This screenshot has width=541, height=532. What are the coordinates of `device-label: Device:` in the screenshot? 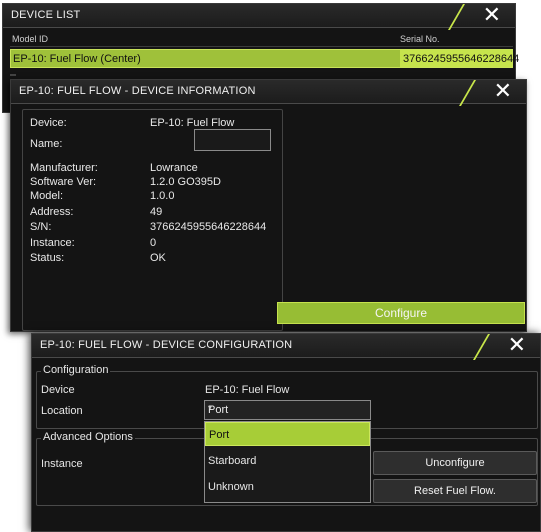 It's located at (48, 123).